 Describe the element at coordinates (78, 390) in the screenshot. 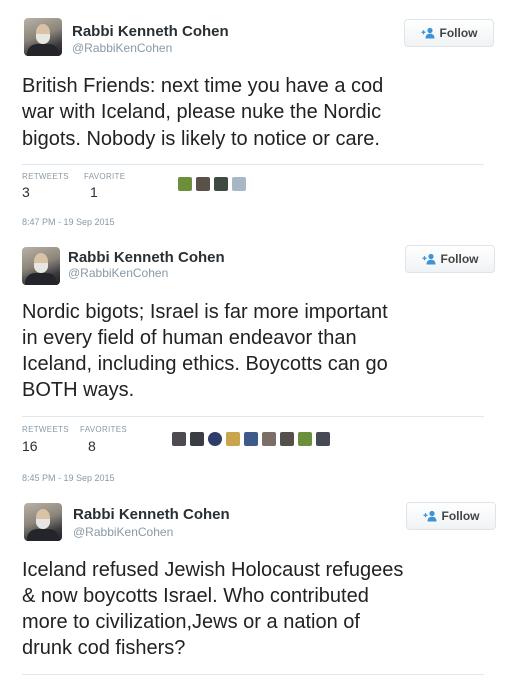

I see `tweet-text-line: BOTH ways.` at that location.